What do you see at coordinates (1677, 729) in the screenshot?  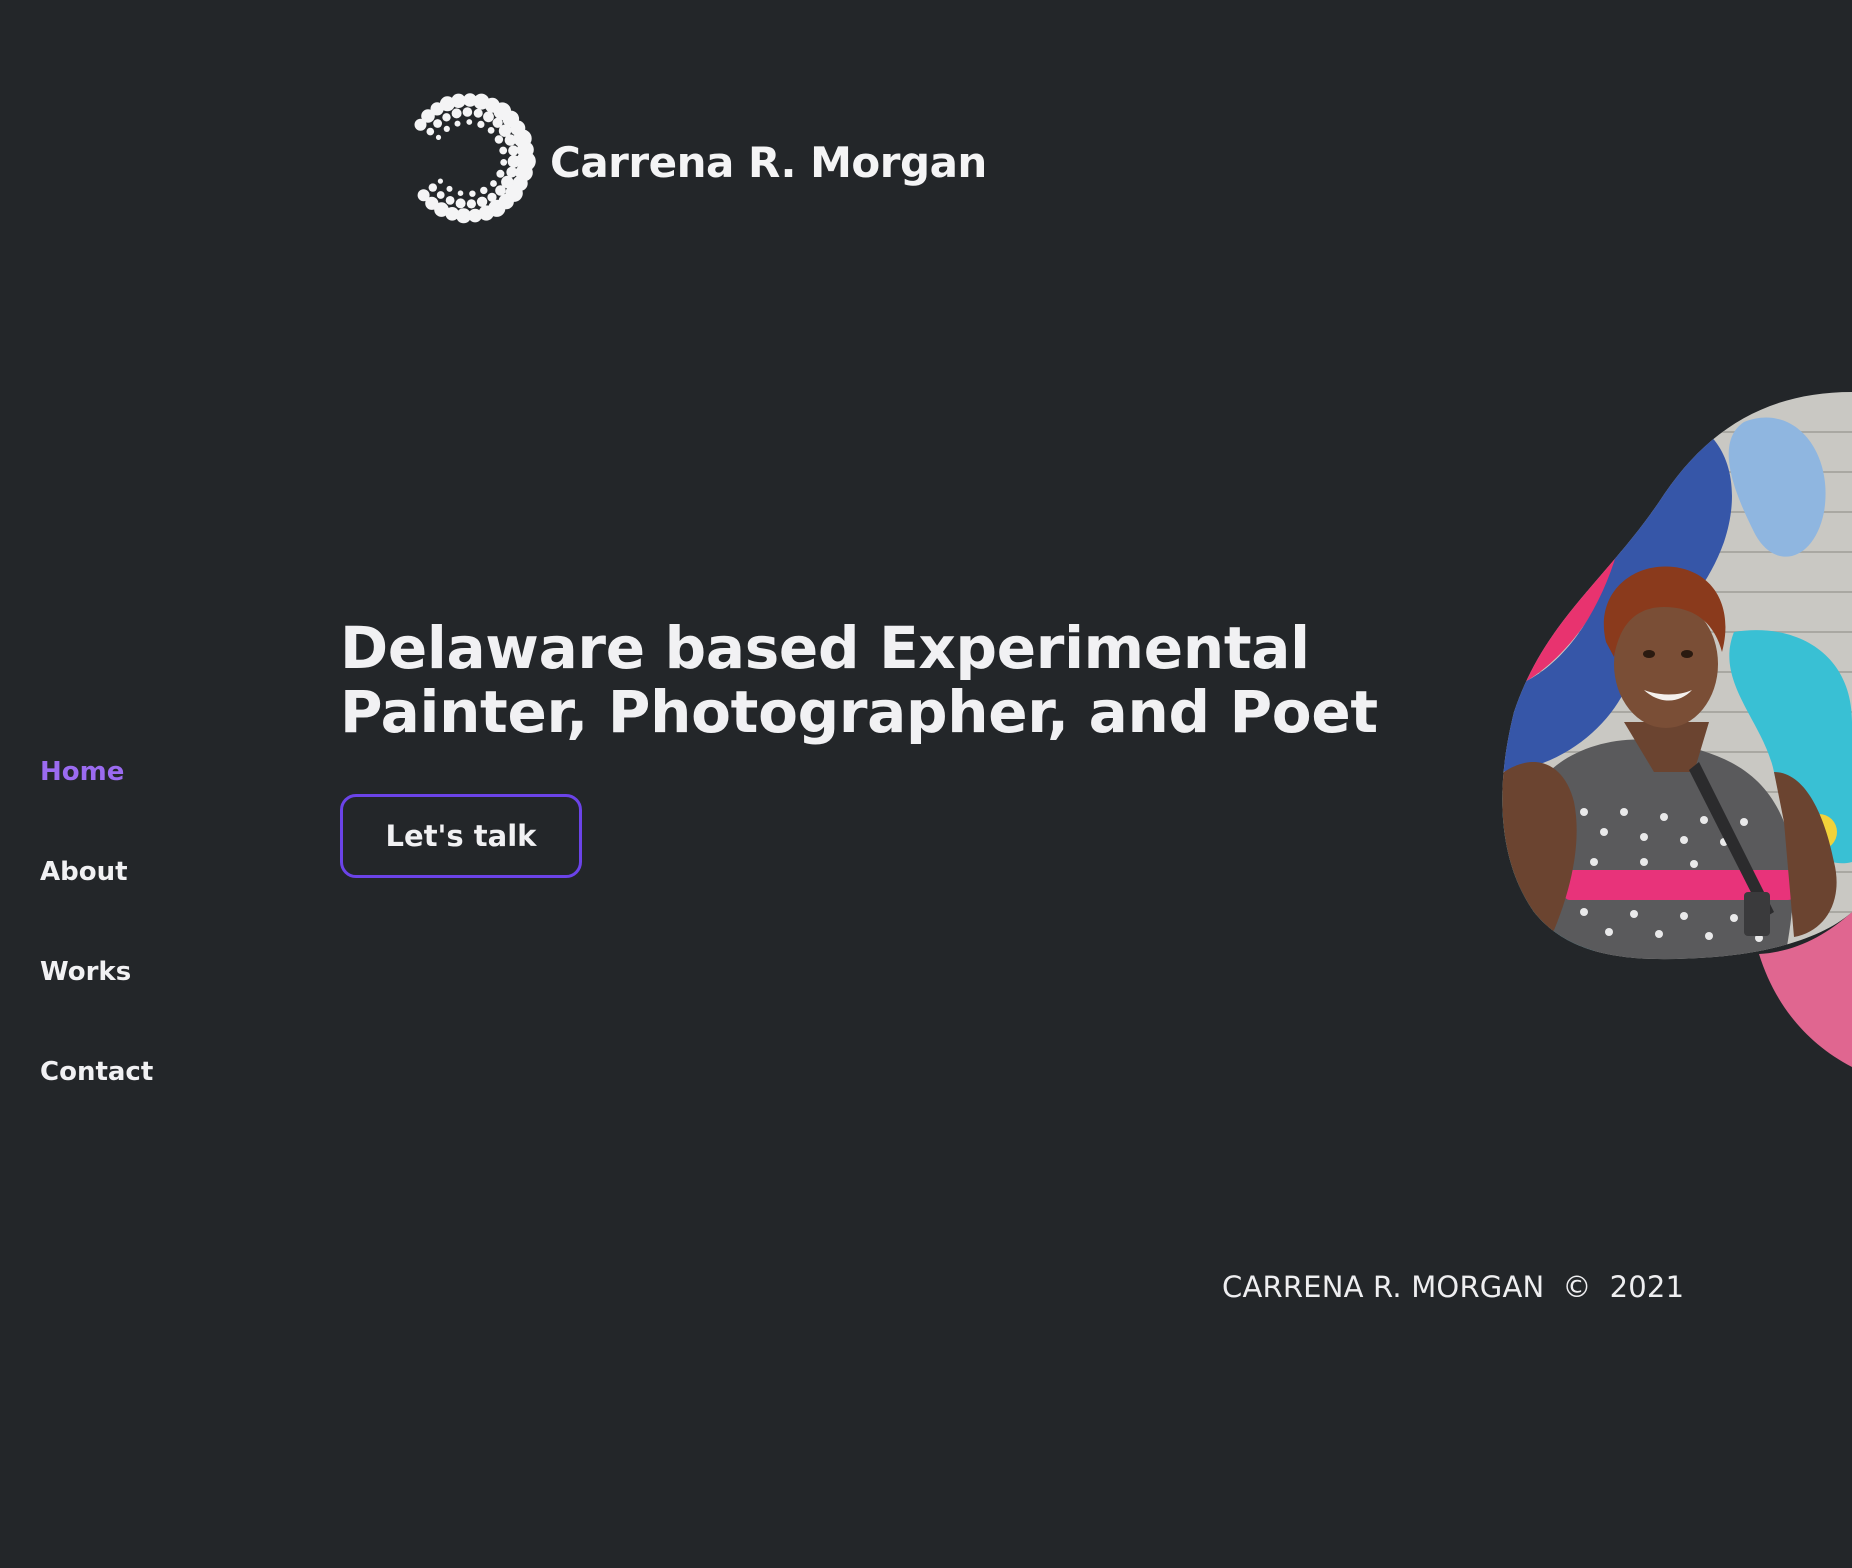 I see `portrait-photo` at bounding box center [1677, 729].